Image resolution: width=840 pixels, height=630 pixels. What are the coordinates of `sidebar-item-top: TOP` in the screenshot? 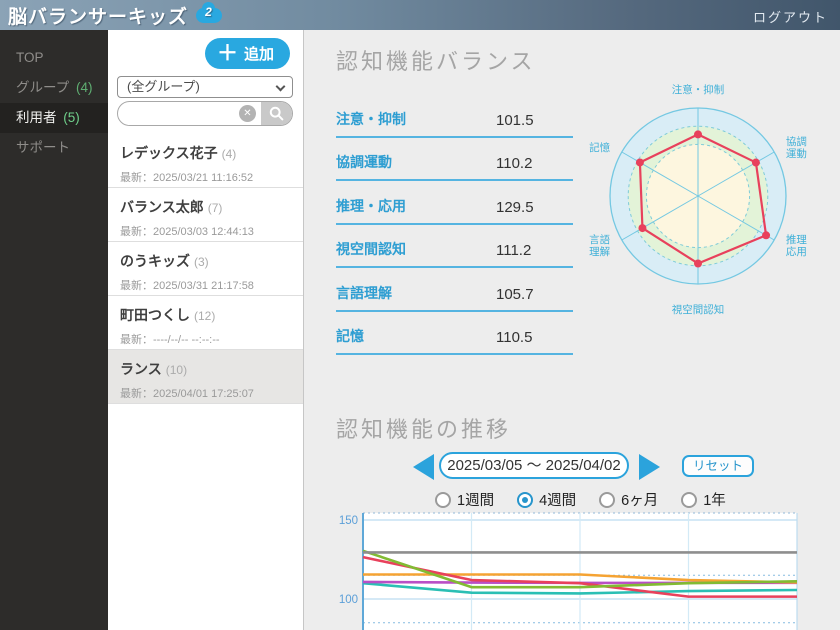 It's located at (54, 58).